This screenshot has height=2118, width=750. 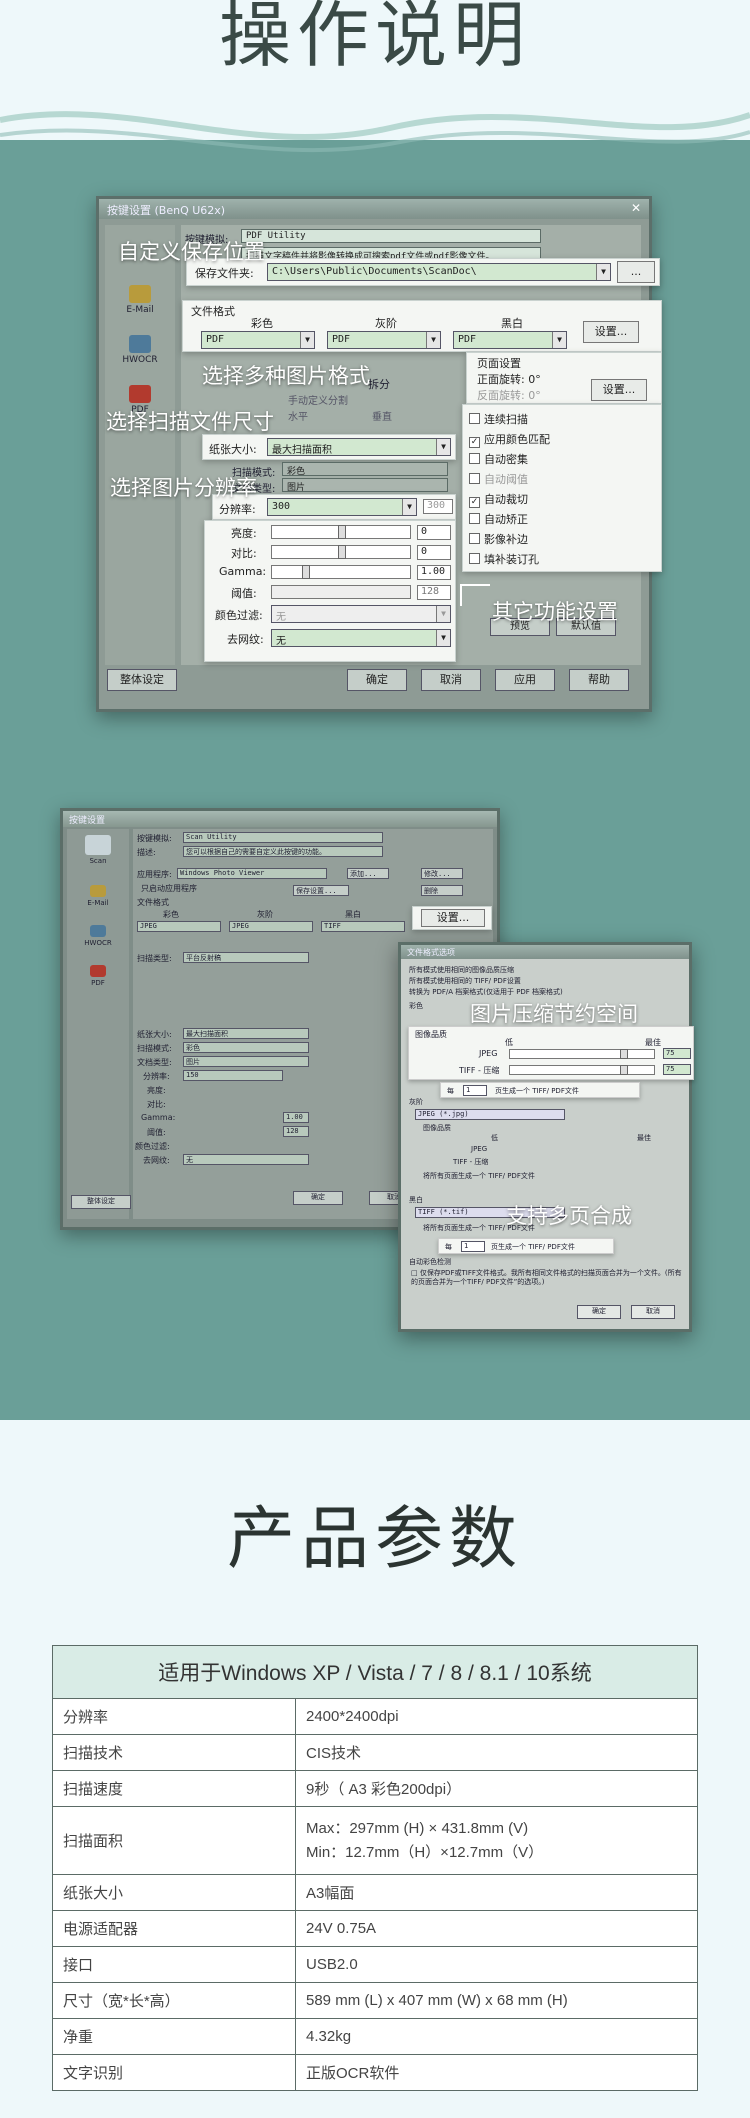 I want to click on feature-auto-threshold: 自动阈值, so click(x=498, y=479).